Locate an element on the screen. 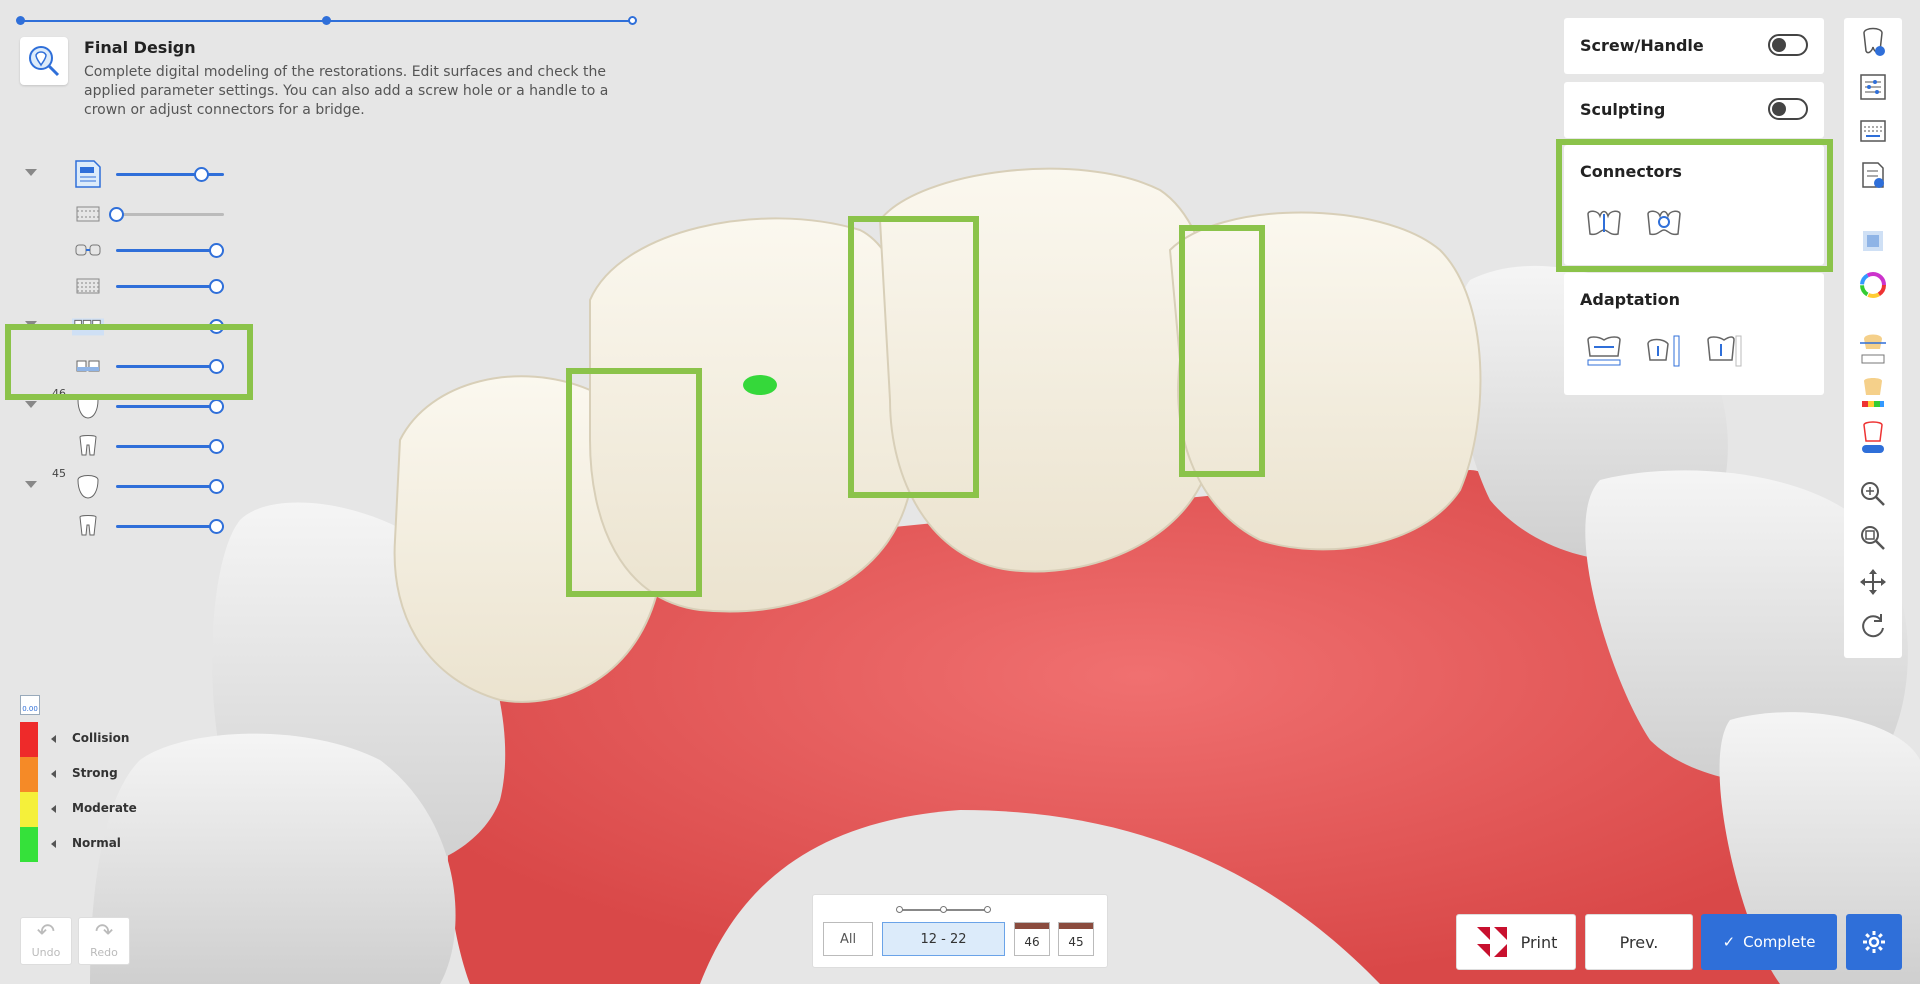 The width and height of the screenshot is (1920, 984). all-teeth-button: All is located at coordinates (848, 939).